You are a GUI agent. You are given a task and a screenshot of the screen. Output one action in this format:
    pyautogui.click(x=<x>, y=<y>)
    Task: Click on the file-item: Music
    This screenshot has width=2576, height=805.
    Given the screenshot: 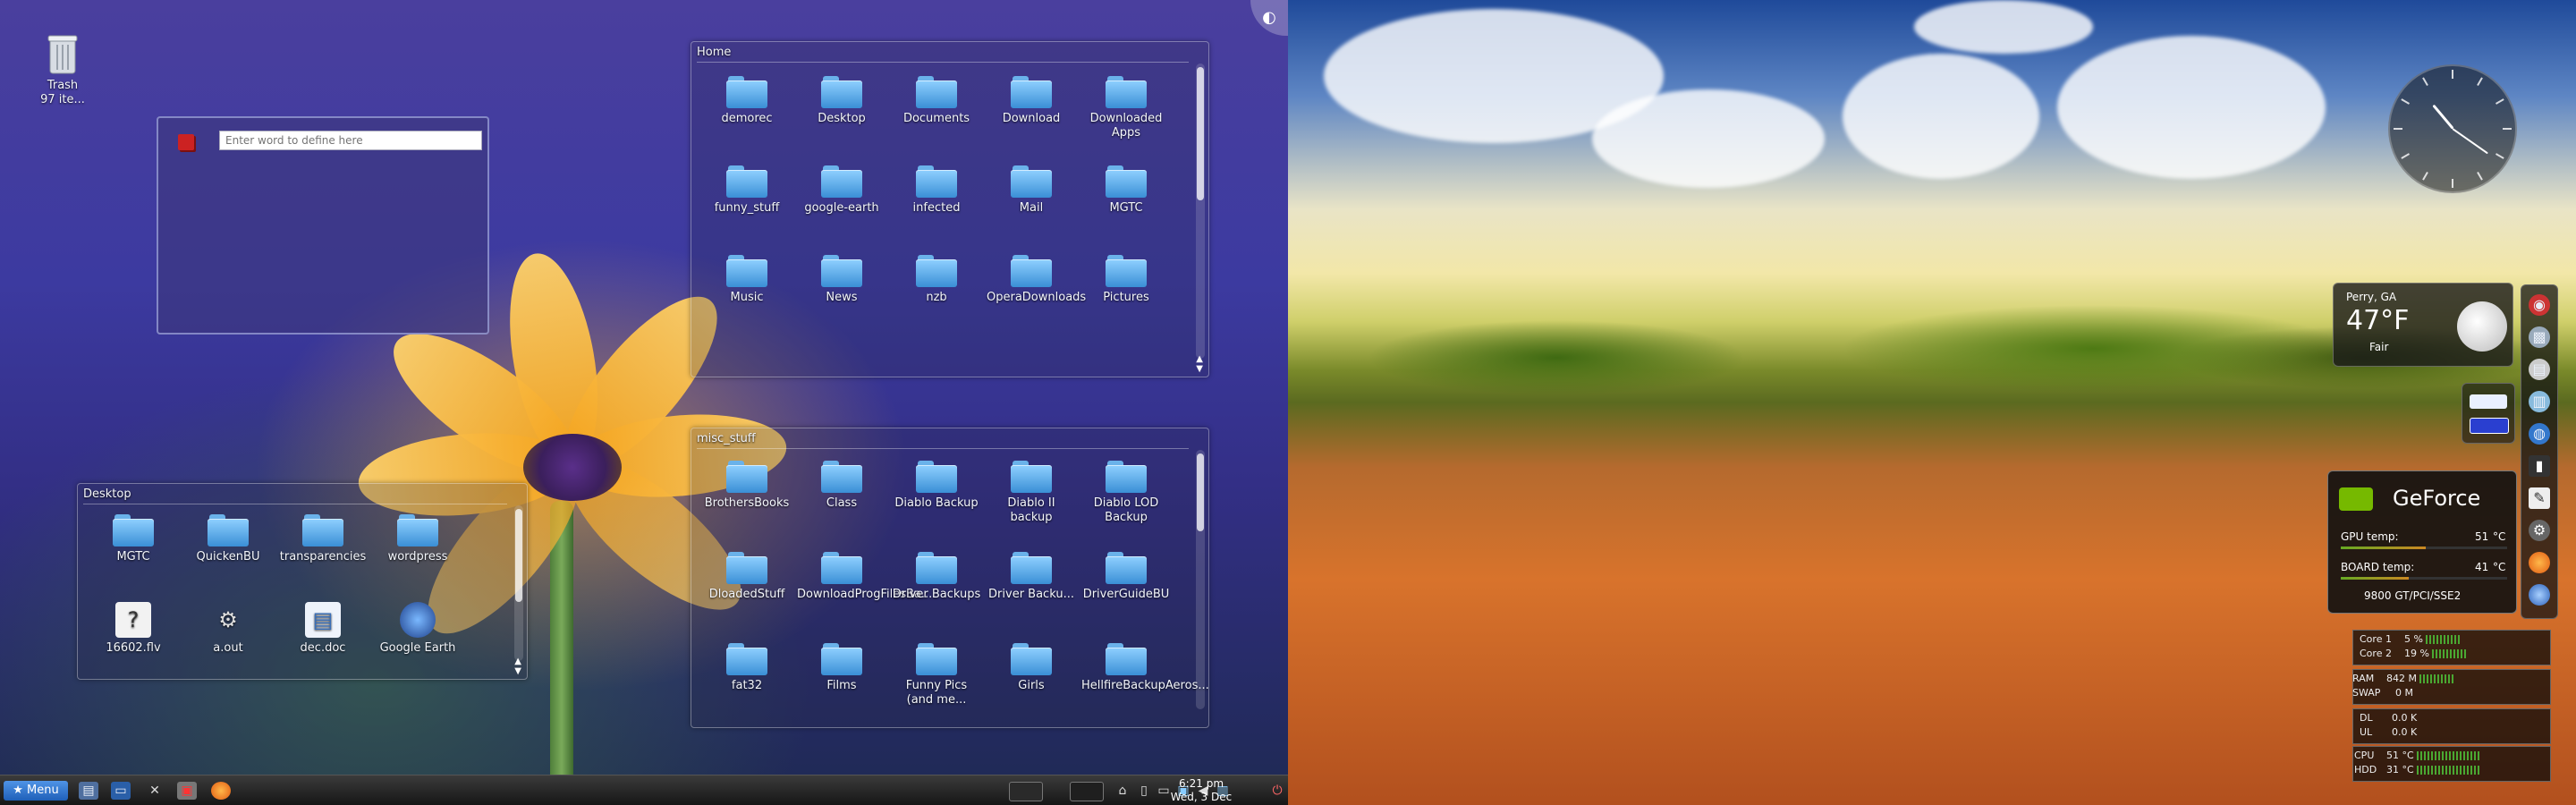 What is the action you would take?
    pyautogui.click(x=747, y=280)
    